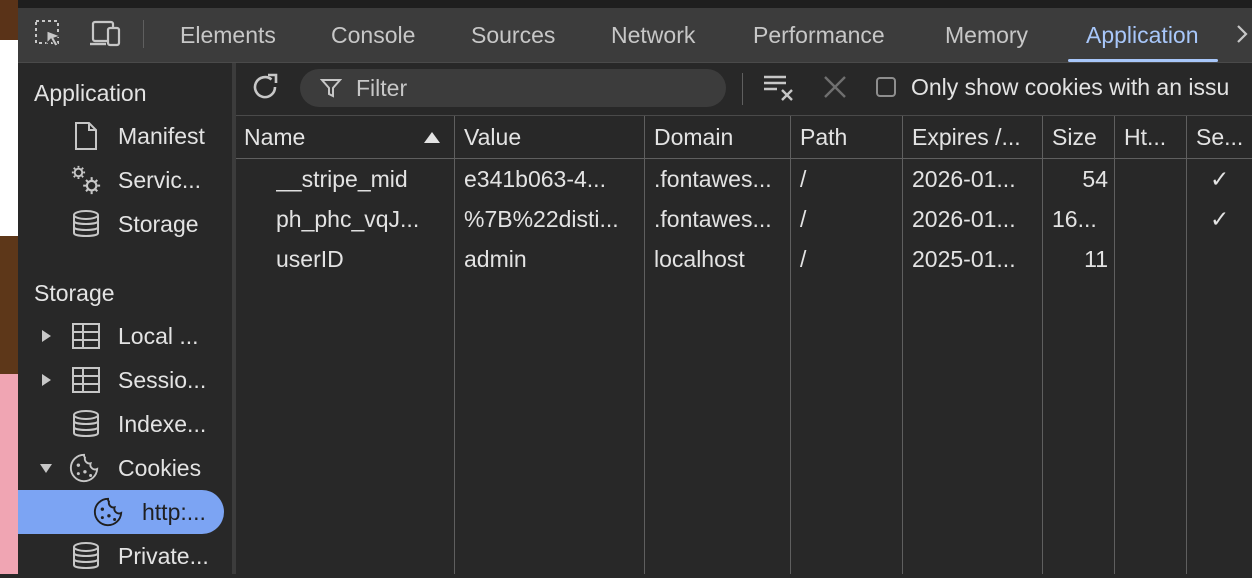  What do you see at coordinates (432, 137) in the screenshot?
I see `sort-ascending-icon` at bounding box center [432, 137].